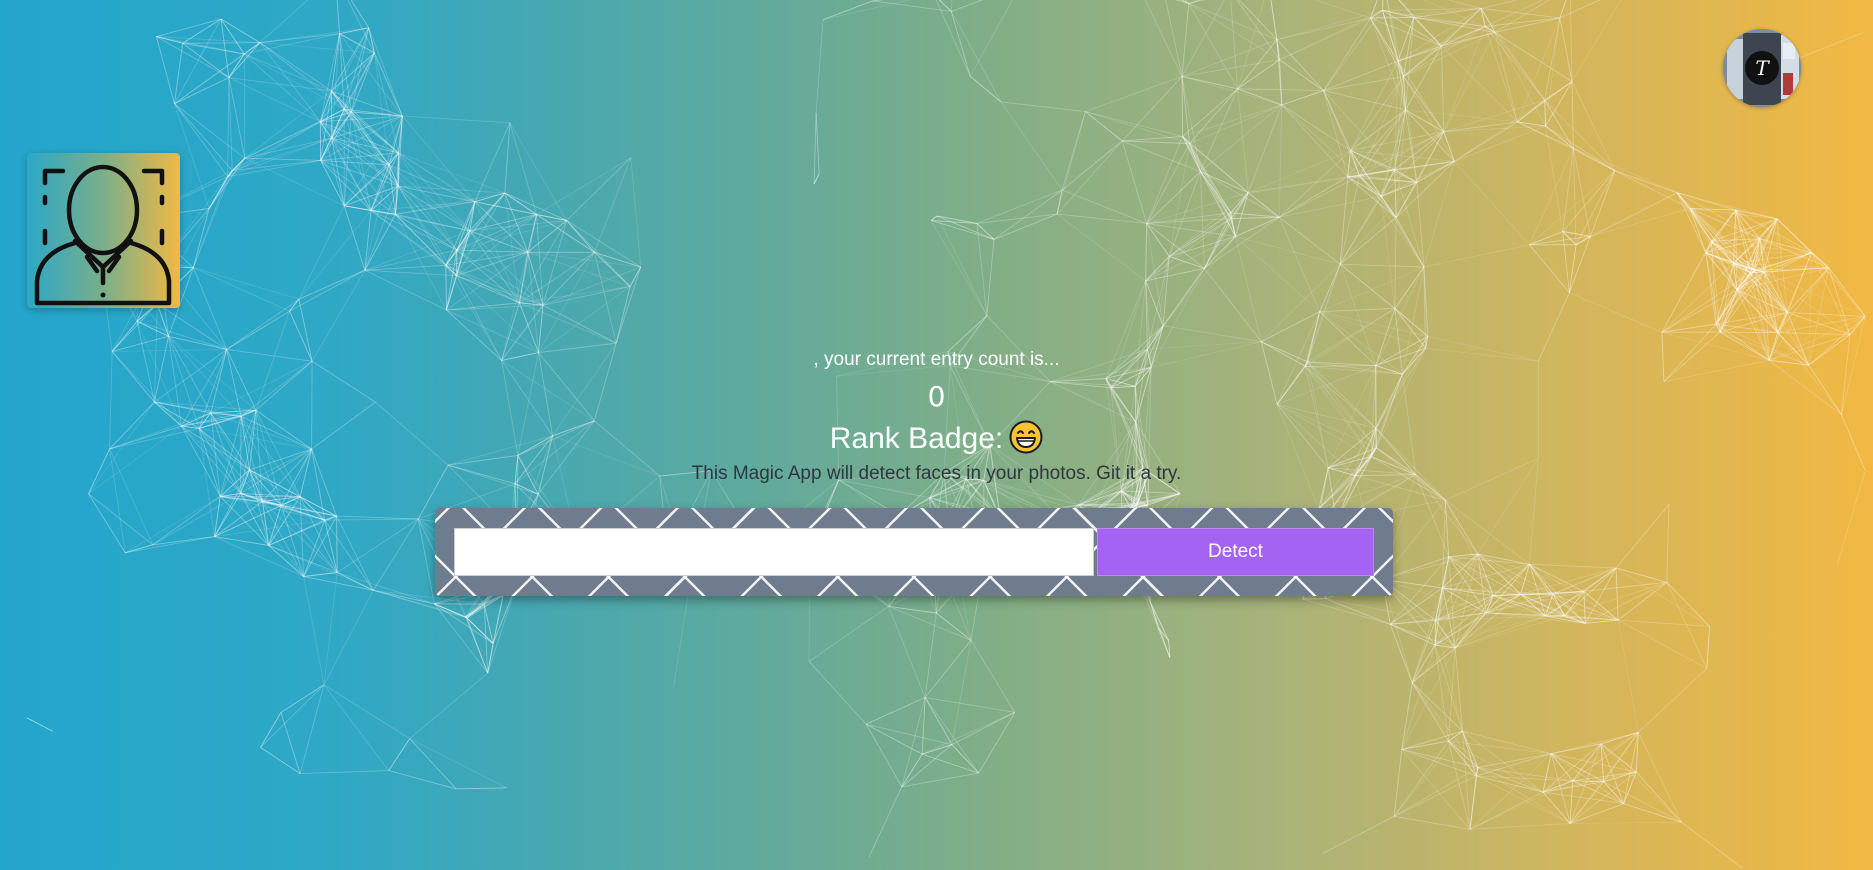  I want to click on entry-count-value: 0, so click(936, 396).